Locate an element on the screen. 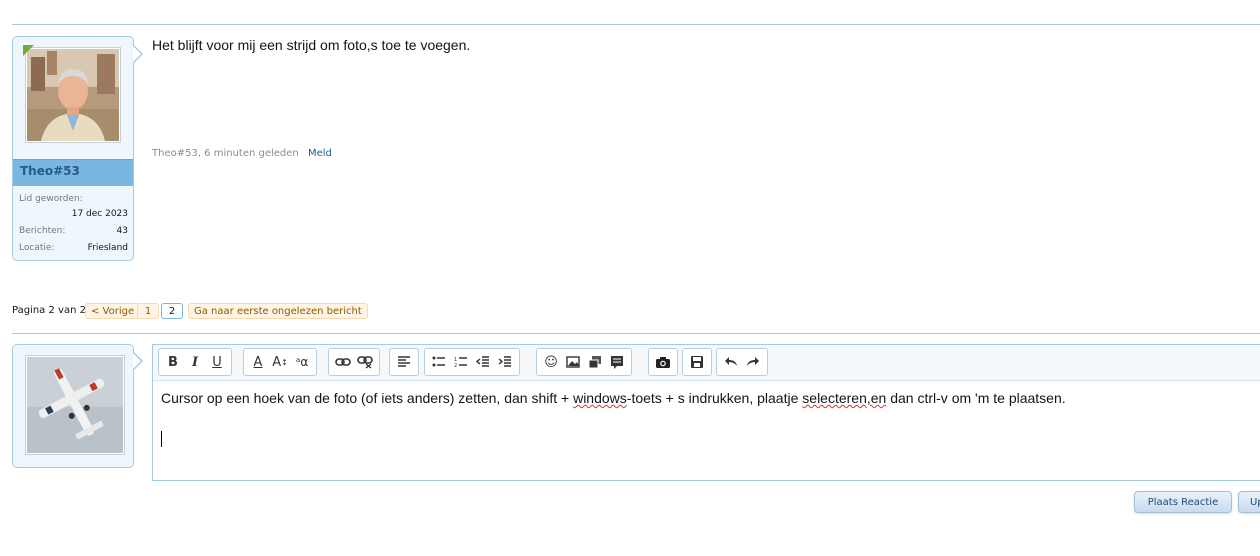 The image size is (1260, 556). toolbar-group-link is located at coordinates (354, 362).